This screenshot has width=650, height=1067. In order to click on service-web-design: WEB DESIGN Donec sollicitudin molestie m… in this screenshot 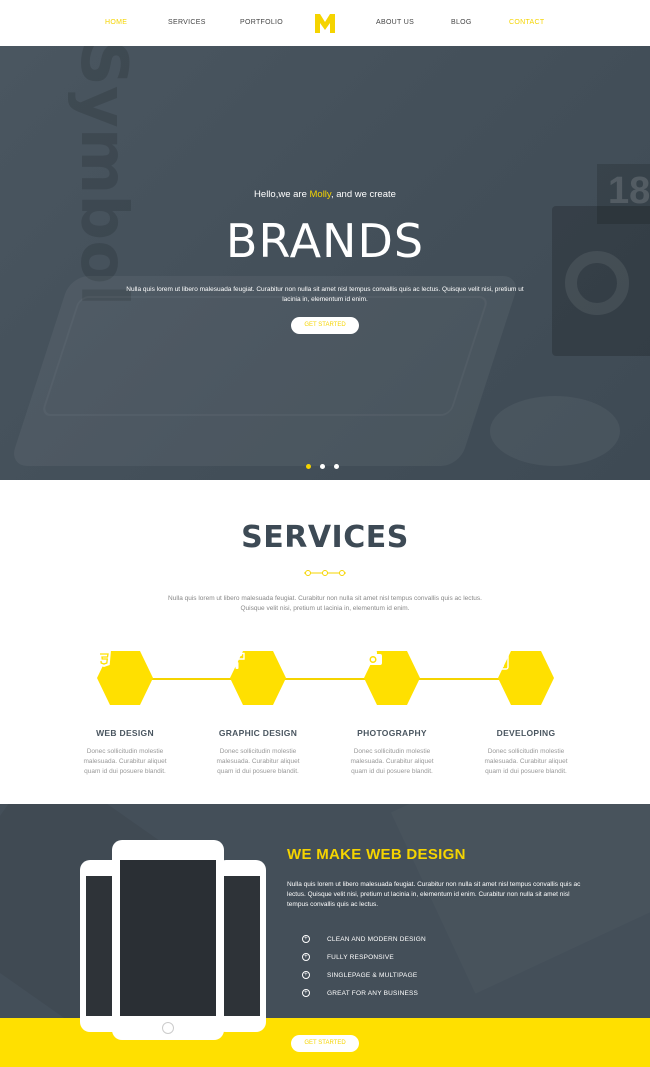, I will do `click(125, 713)`.